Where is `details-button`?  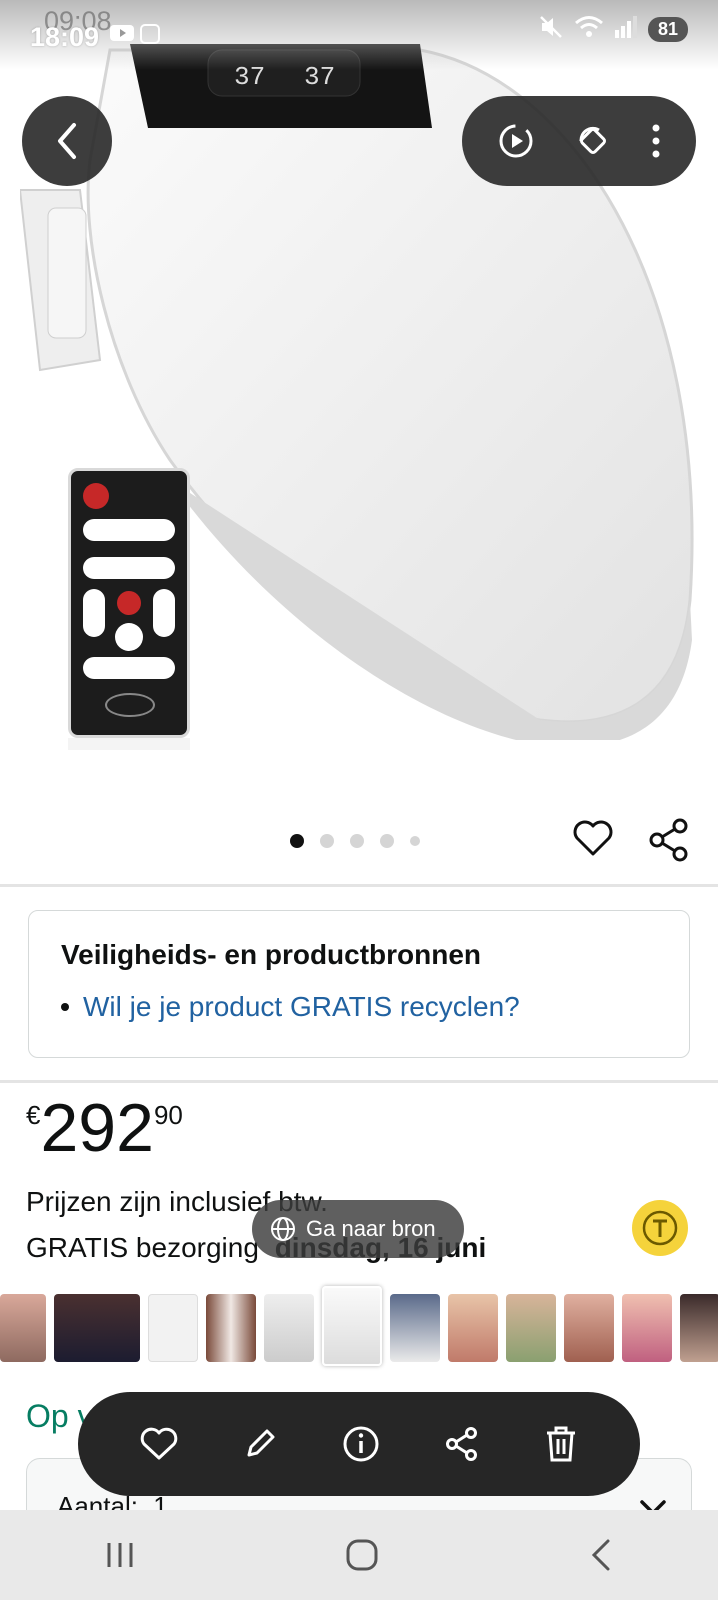
details-button is located at coordinates (361, 1444).